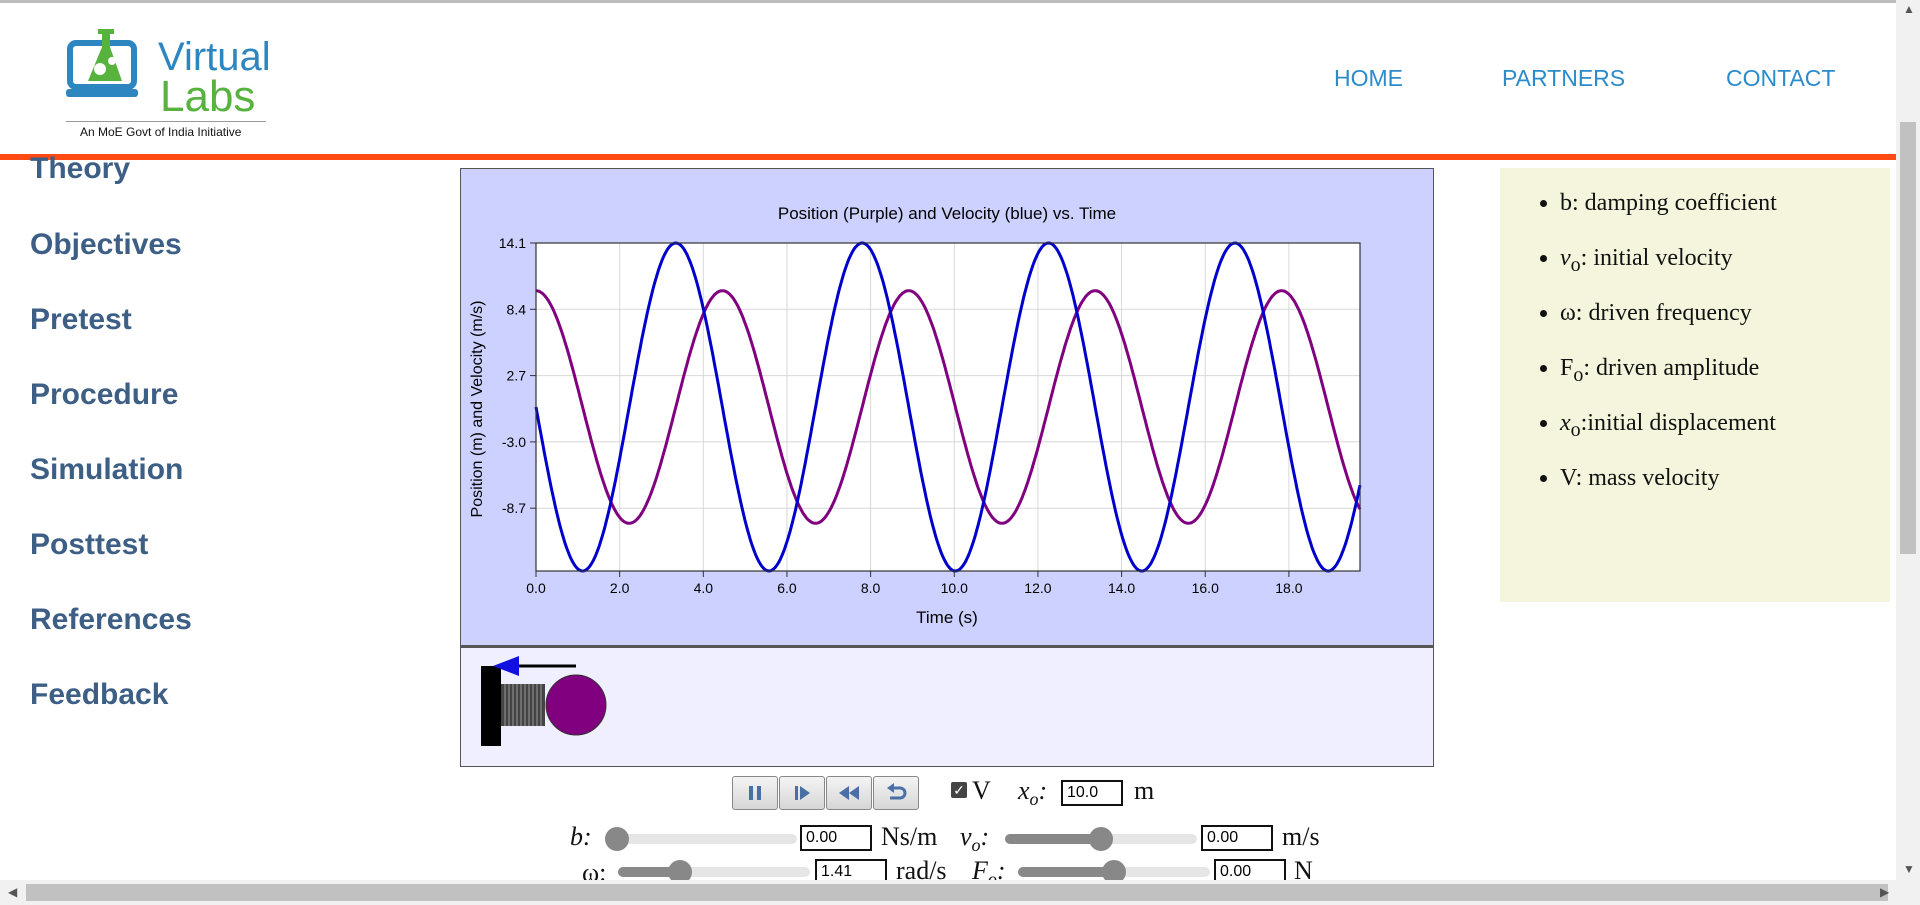 The height and width of the screenshot is (905, 1920). I want to click on list-item: b: damping coefficient, so click(1668, 216).